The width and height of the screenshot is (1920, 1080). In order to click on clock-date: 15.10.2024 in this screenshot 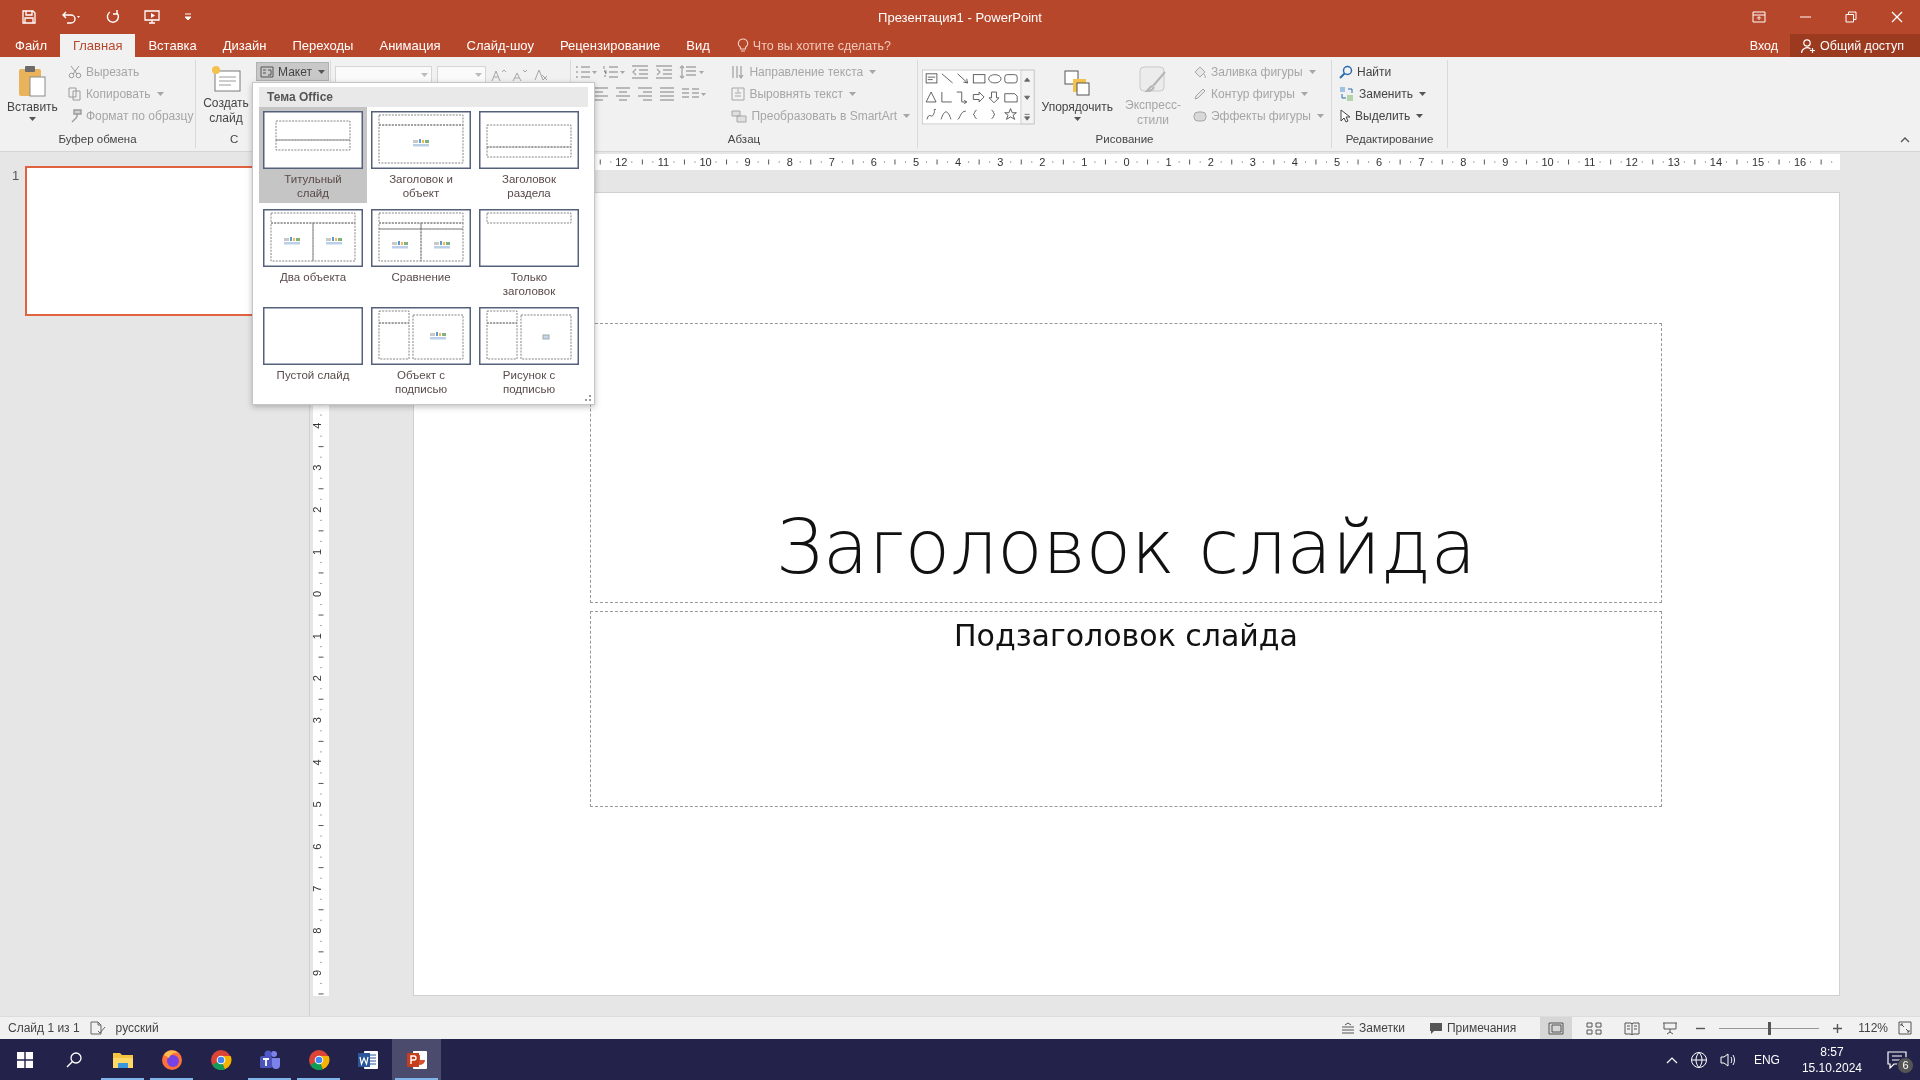, I will do `click(1831, 1067)`.